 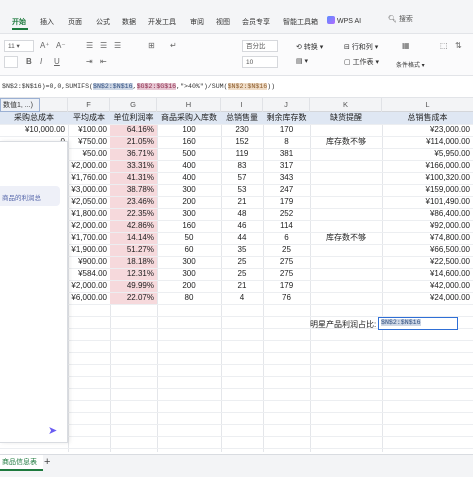 I want to click on tab-page: 页面, so click(x=75, y=22).